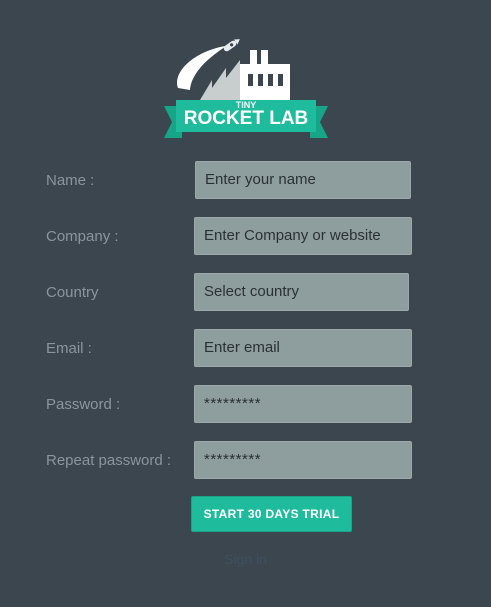  Describe the element at coordinates (70, 180) in the screenshot. I see `name-label: Name :` at that location.